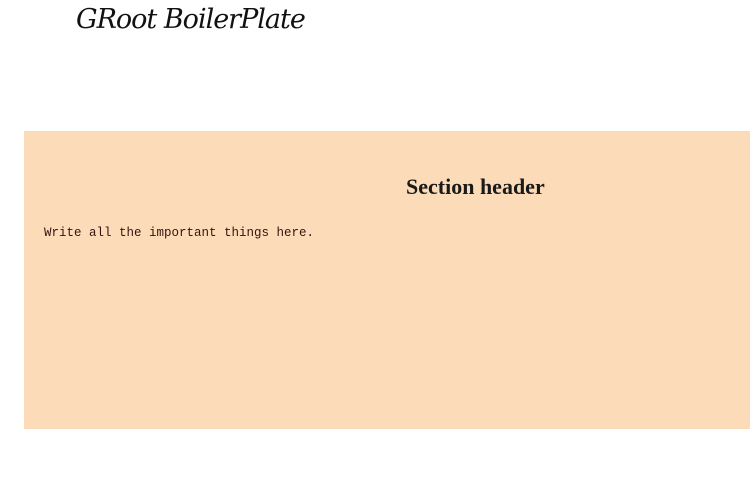 The height and width of the screenshot is (500, 750). Describe the element at coordinates (179, 233) in the screenshot. I see `section-body-text: Write all the important things here.` at that location.